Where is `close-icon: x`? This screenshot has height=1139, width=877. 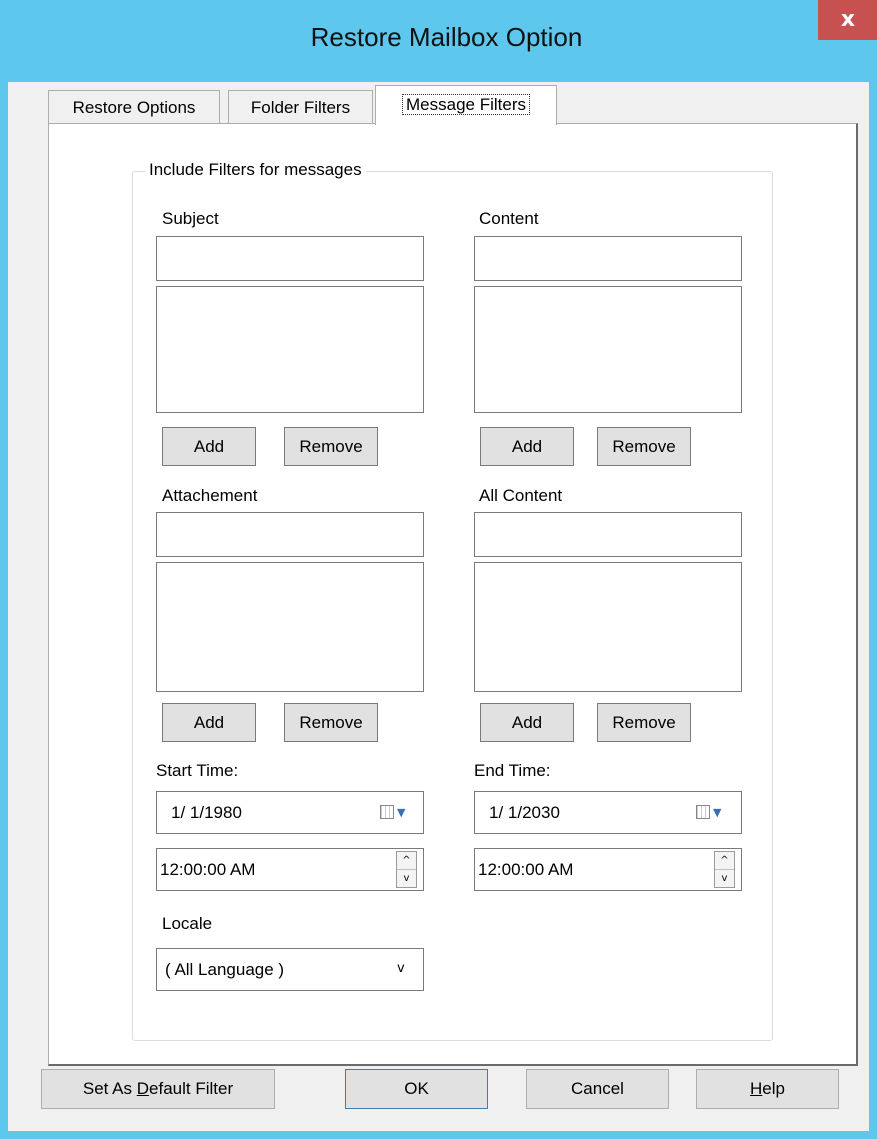
close-icon: x is located at coordinates (847, 20).